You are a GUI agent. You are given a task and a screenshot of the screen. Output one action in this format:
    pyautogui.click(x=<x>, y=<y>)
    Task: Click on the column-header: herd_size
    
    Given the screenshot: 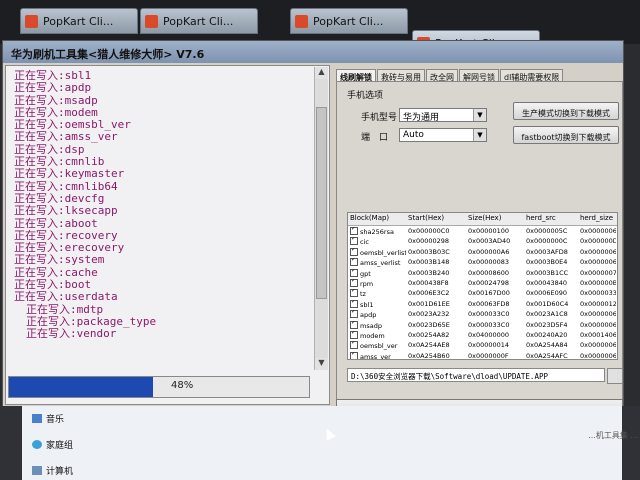 What is the action you would take?
    pyautogui.click(x=598, y=218)
    